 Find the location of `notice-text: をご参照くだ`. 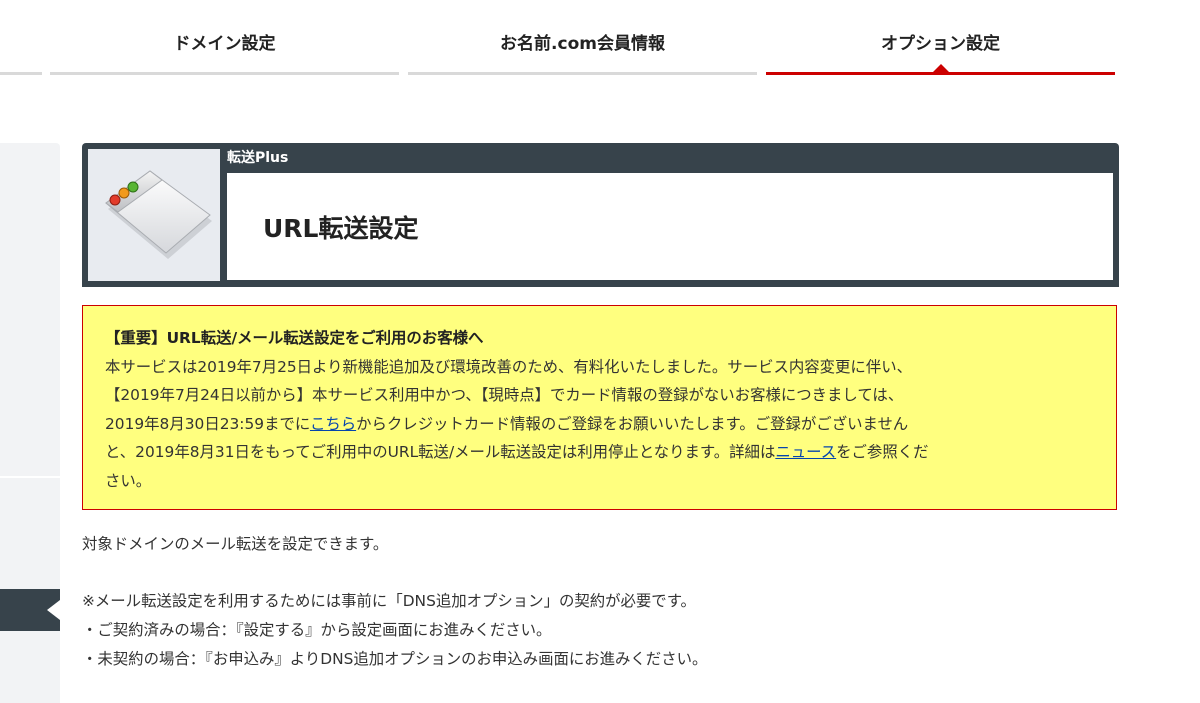

notice-text: をご参照くだ is located at coordinates (882, 452).